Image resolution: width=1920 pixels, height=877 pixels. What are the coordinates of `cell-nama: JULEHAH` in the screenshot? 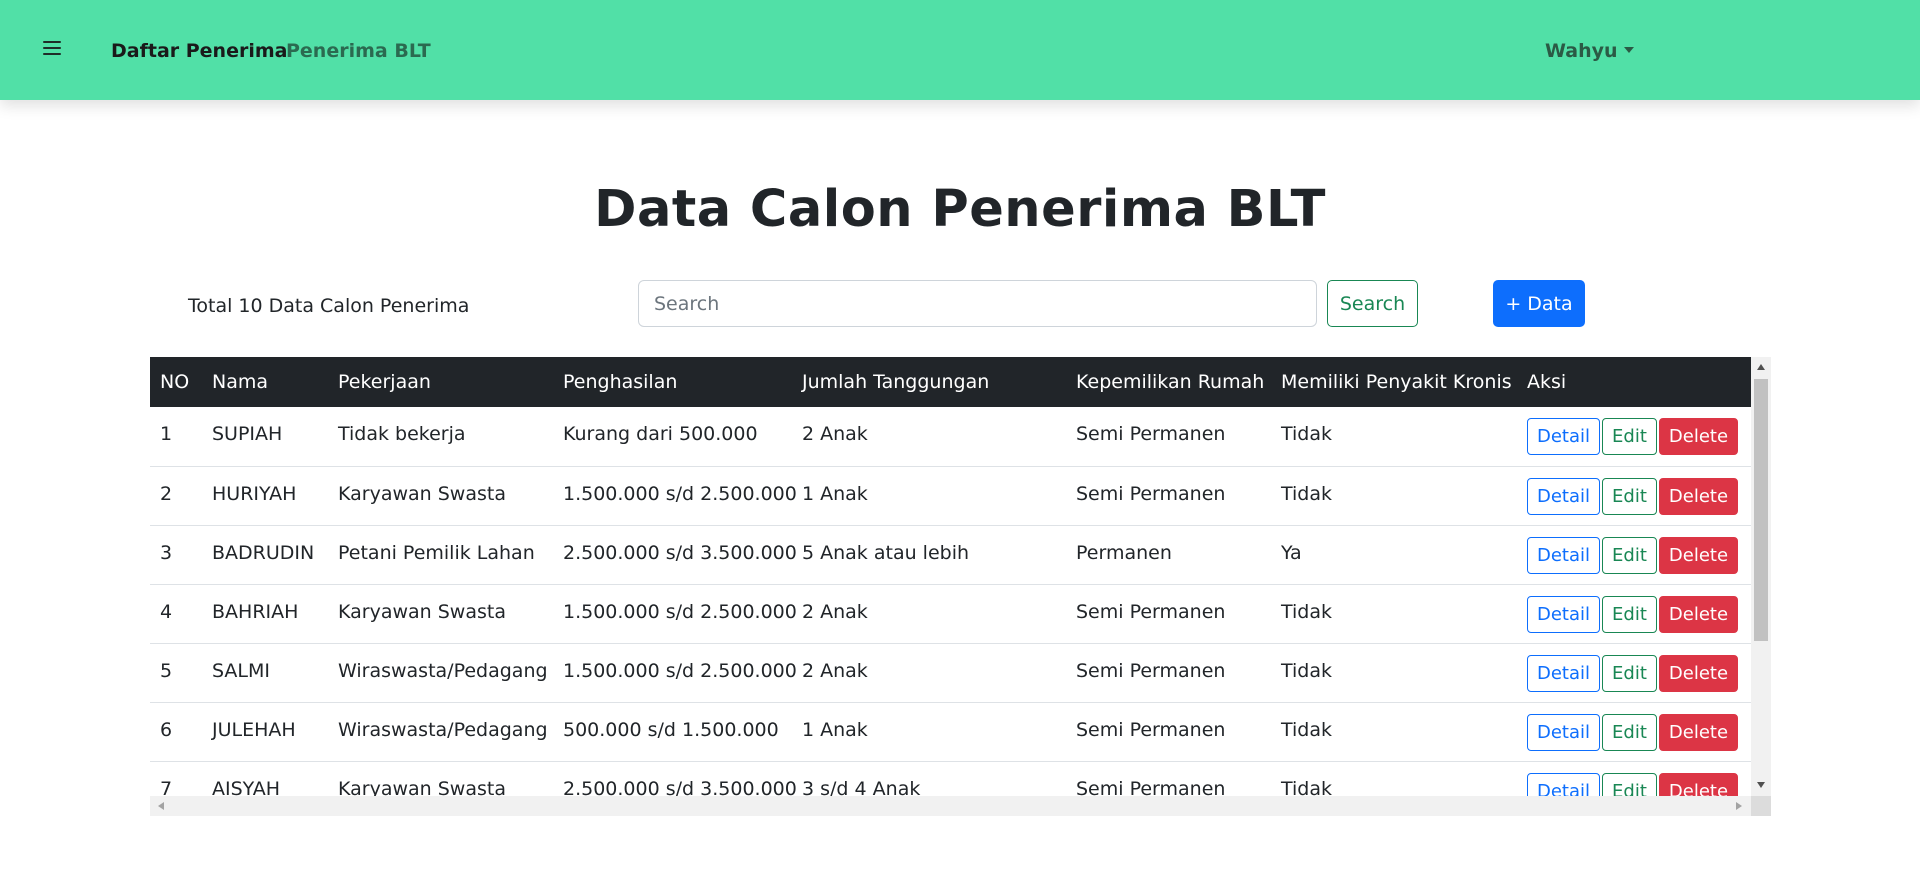 It's located at (254, 729).